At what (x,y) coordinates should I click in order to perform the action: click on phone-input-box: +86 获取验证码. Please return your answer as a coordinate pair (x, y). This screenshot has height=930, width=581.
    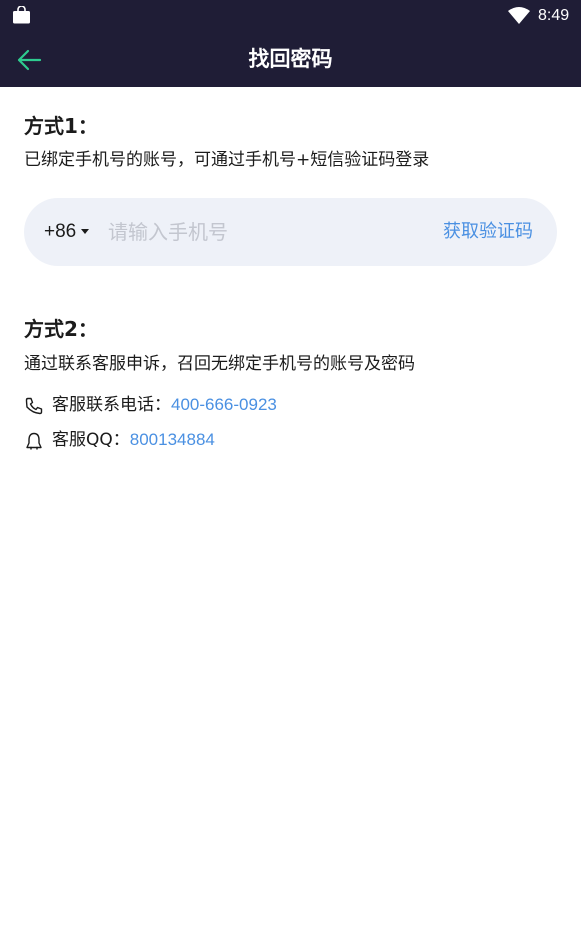
    Looking at the image, I should click on (290, 232).